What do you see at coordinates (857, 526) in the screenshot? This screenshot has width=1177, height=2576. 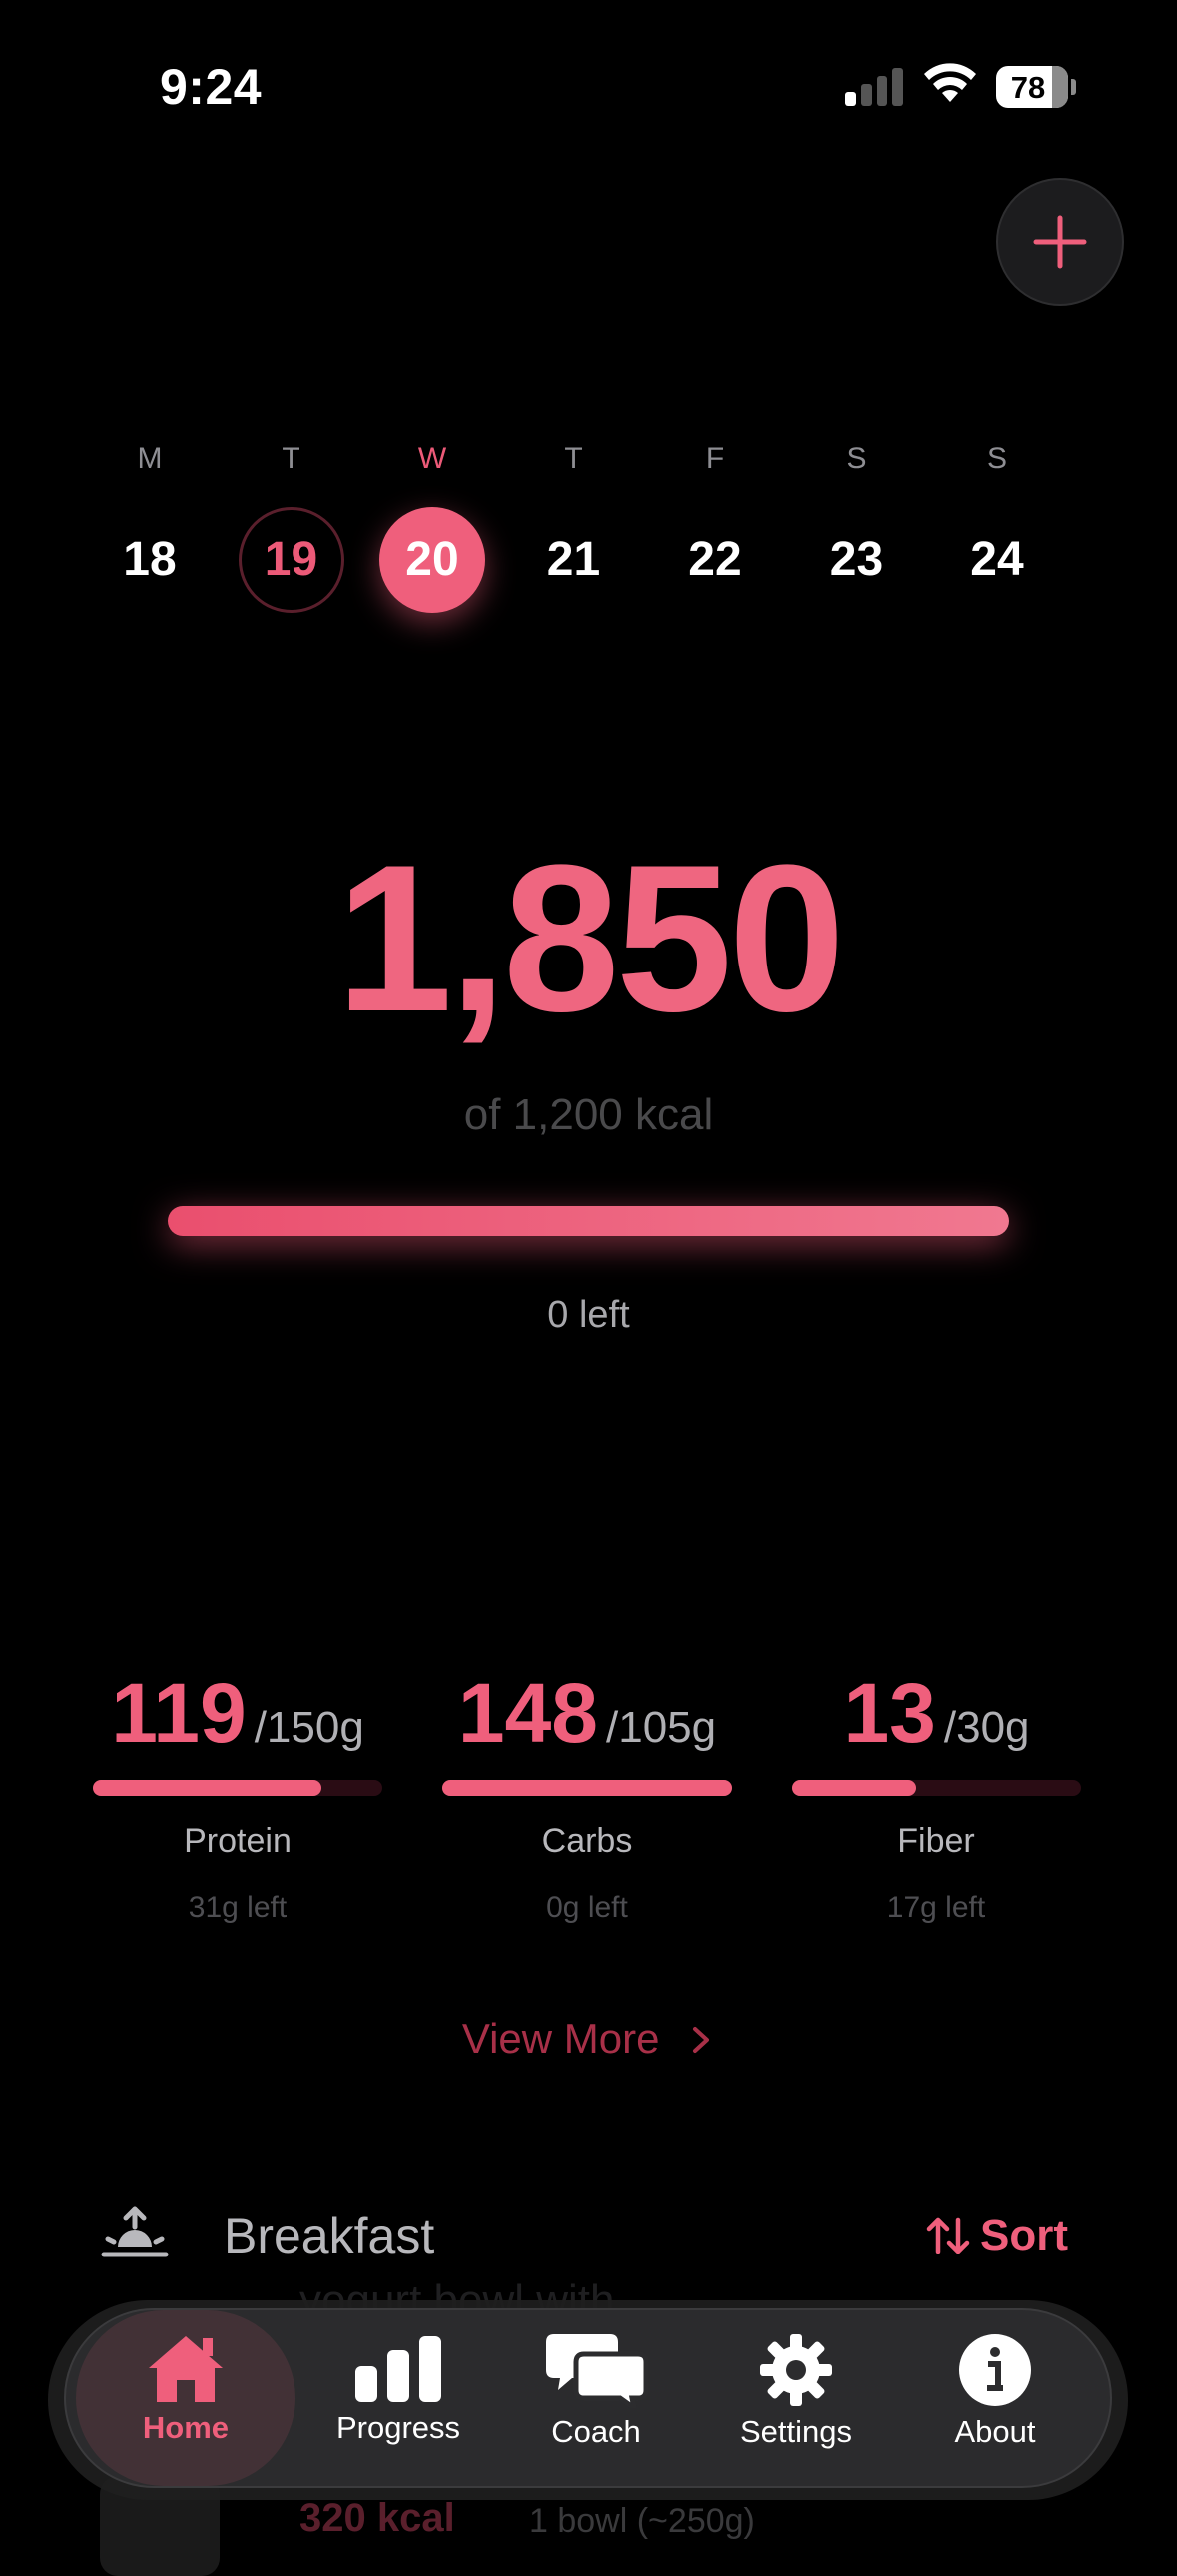 I see `day-23: S 23` at bounding box center [857, 526].